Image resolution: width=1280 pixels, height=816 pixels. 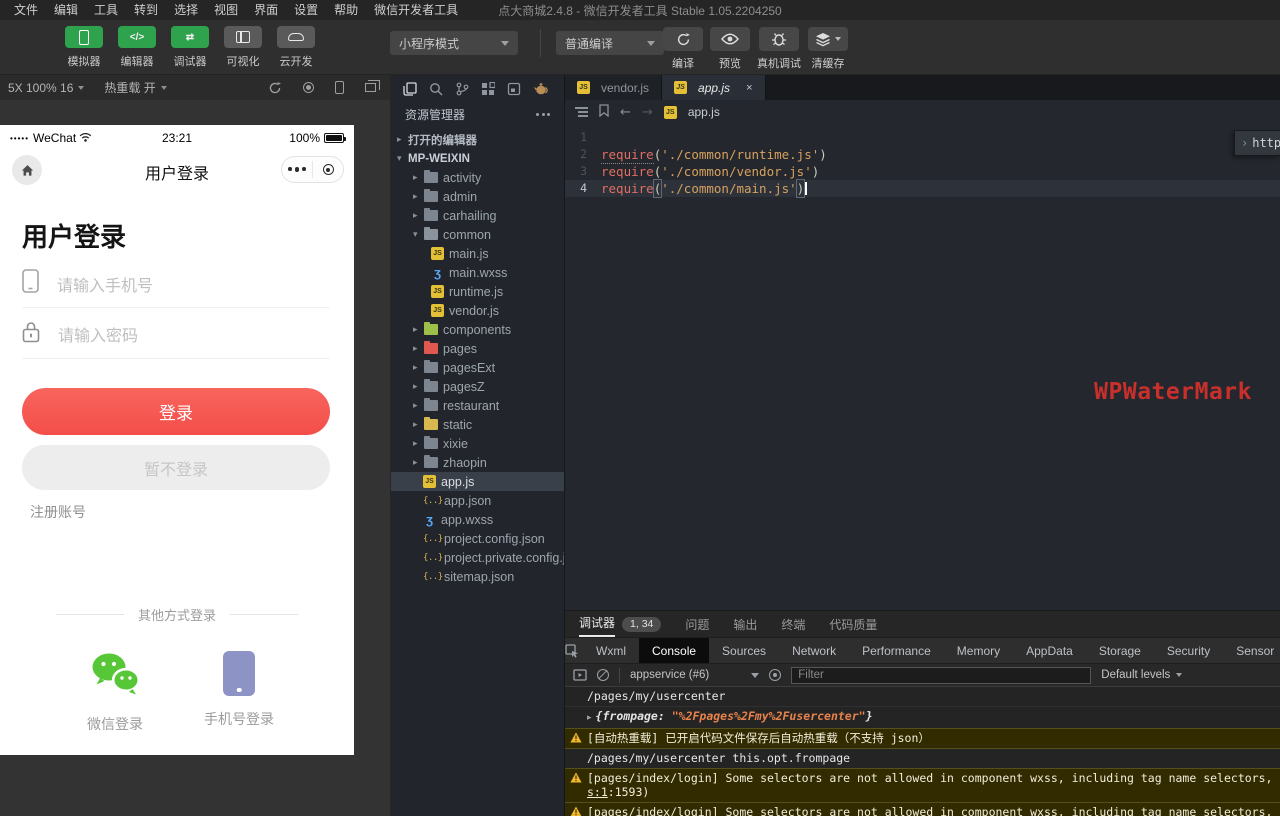 I want to click on log-levels-select: Default levels, so click(x=1142, y=675).